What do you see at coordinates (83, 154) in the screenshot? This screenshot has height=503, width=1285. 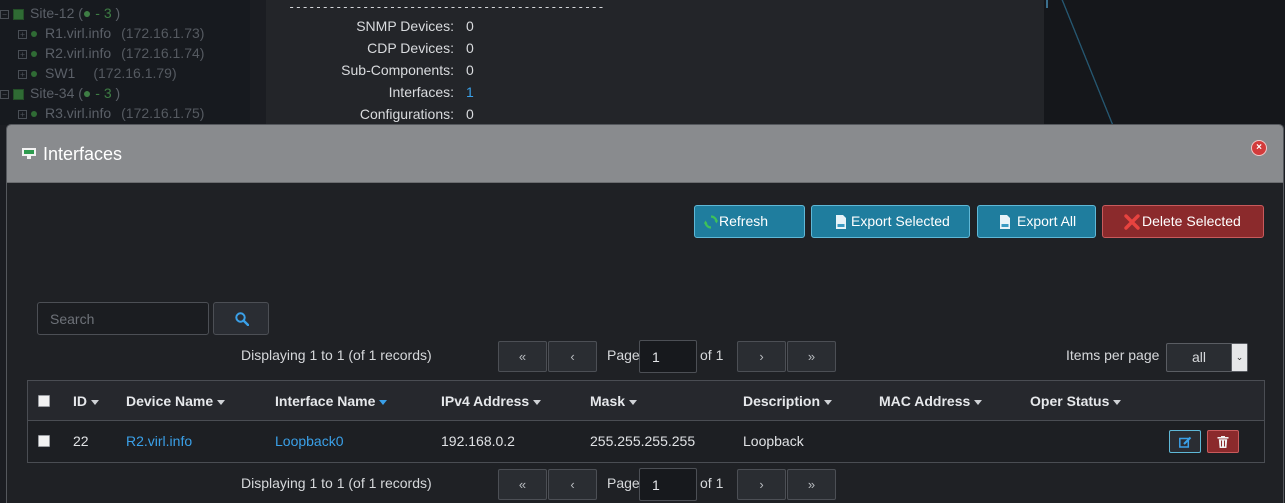 I see `dialog-title: Interfaces` at bounding box center [83, 154].